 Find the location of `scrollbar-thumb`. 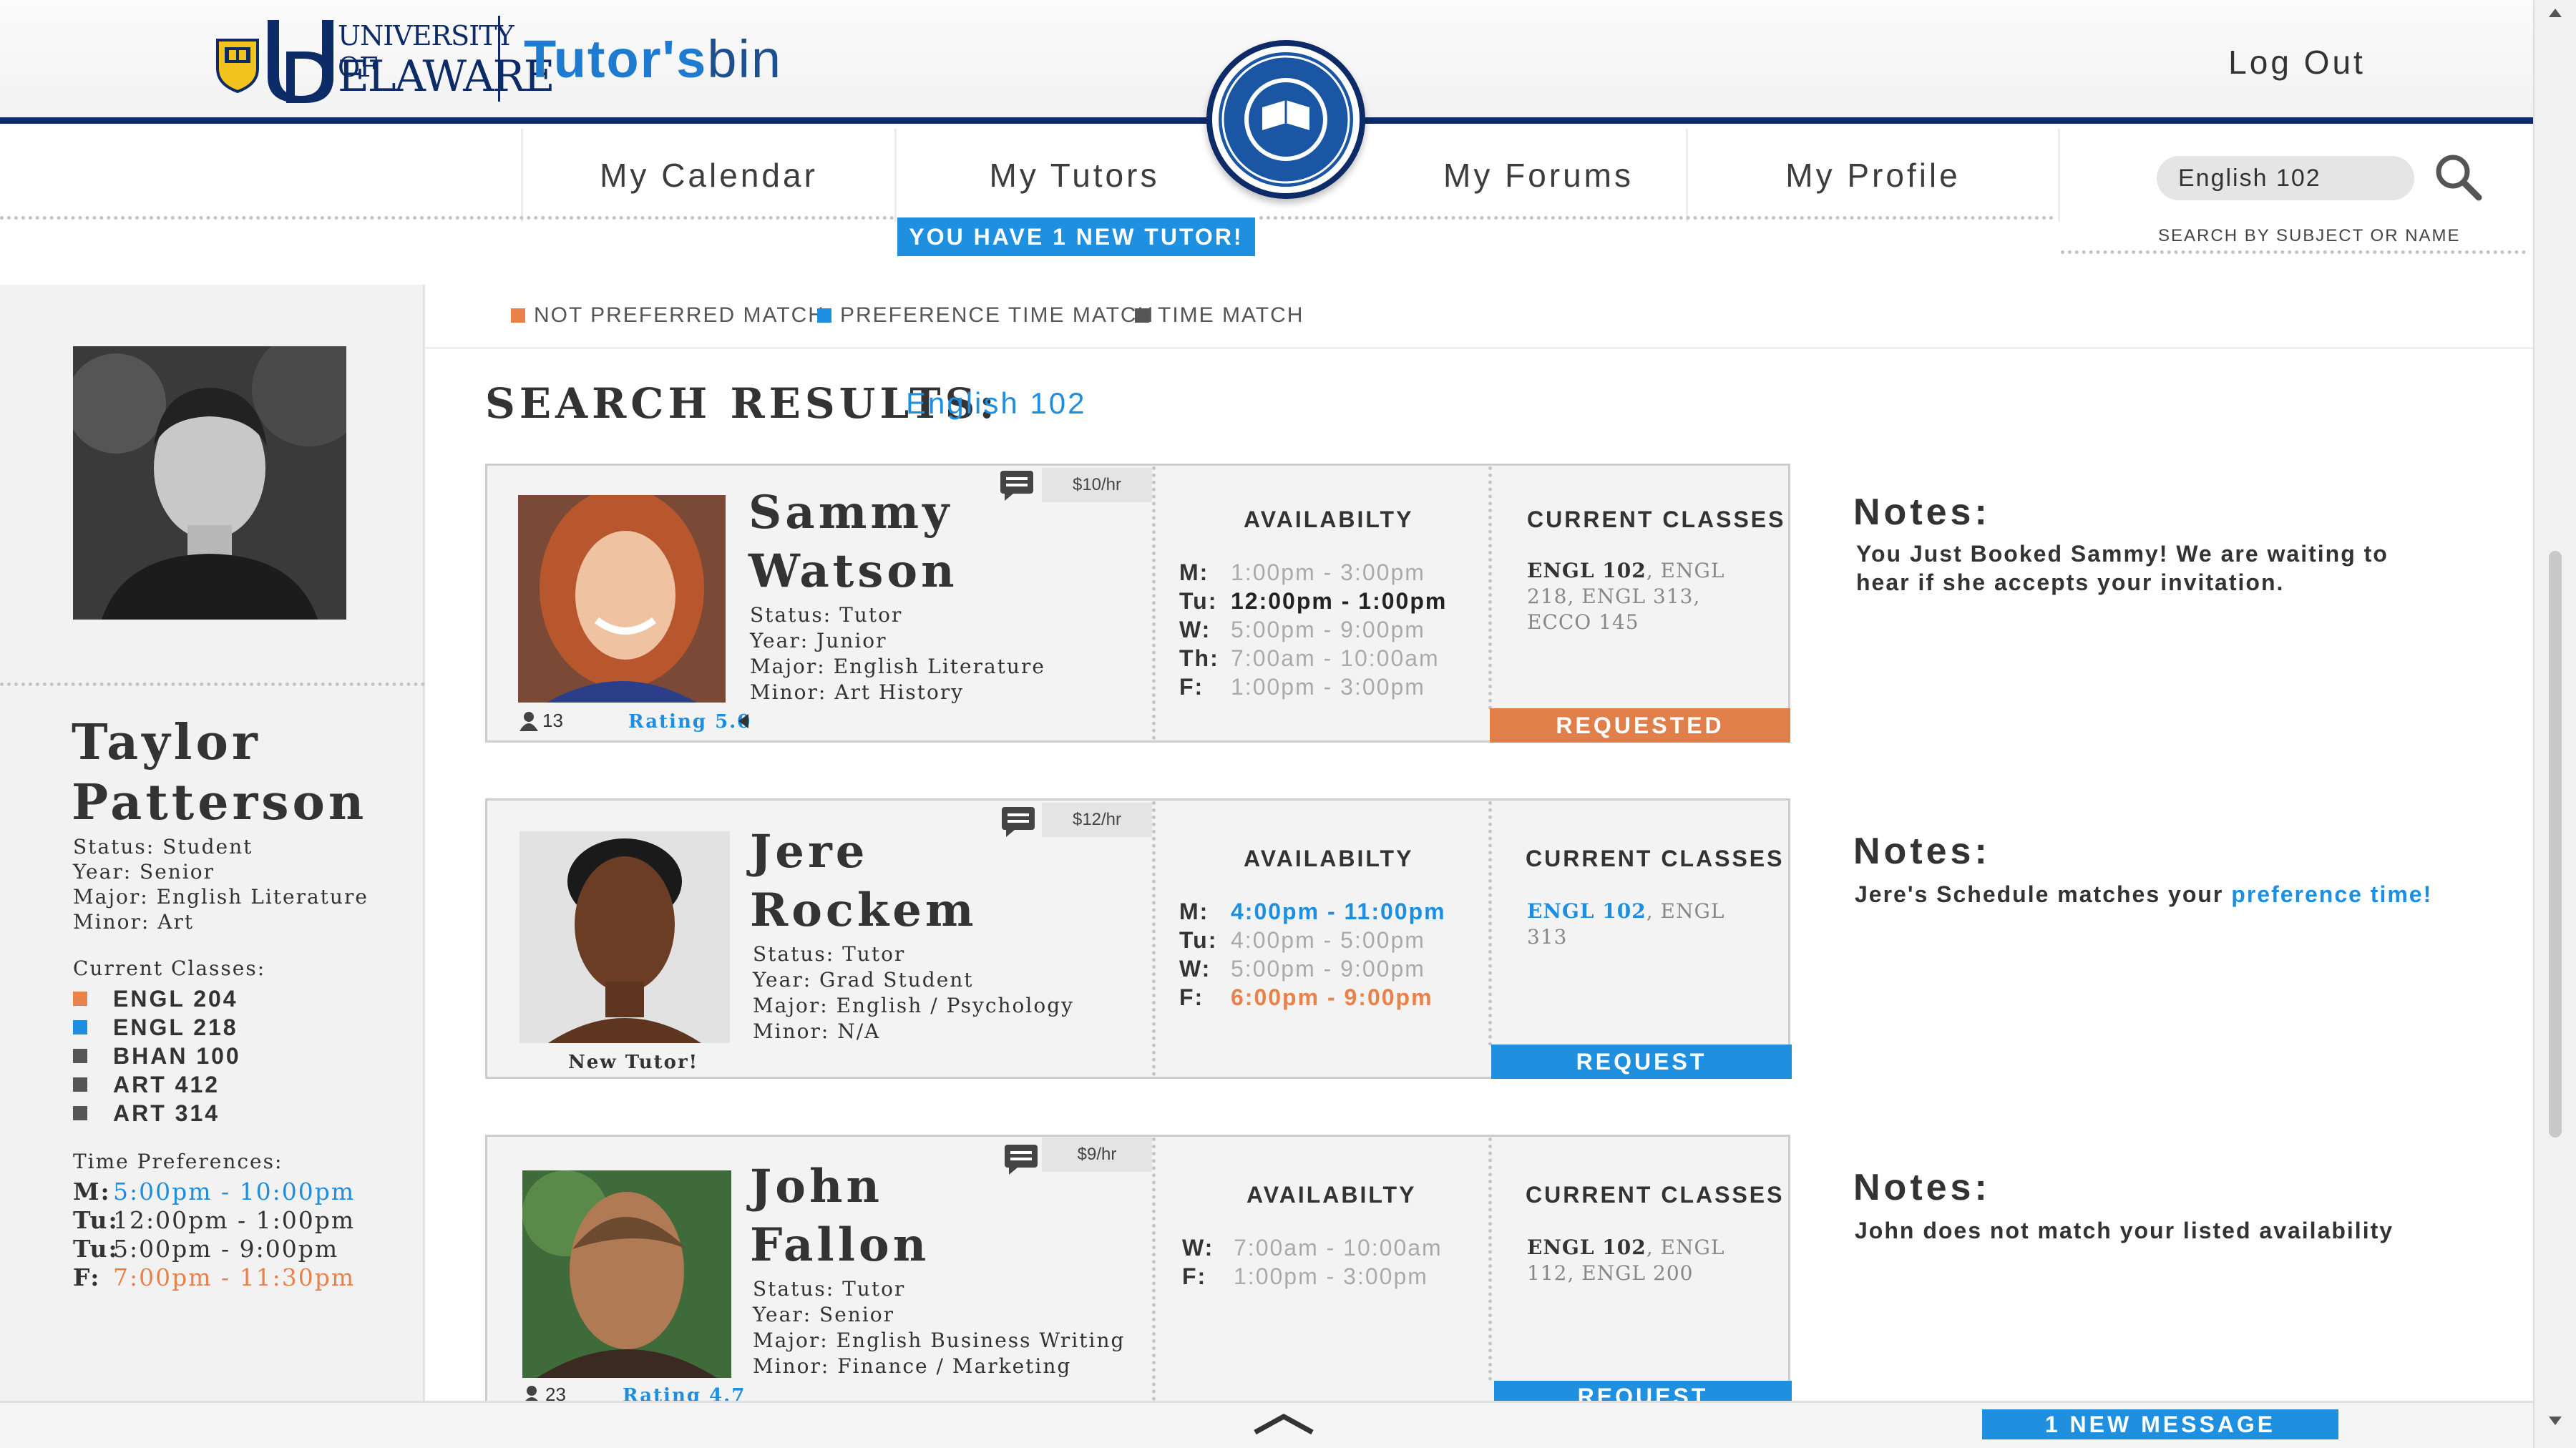

scrollbar-thumb is located at coordinates (2555, 844).